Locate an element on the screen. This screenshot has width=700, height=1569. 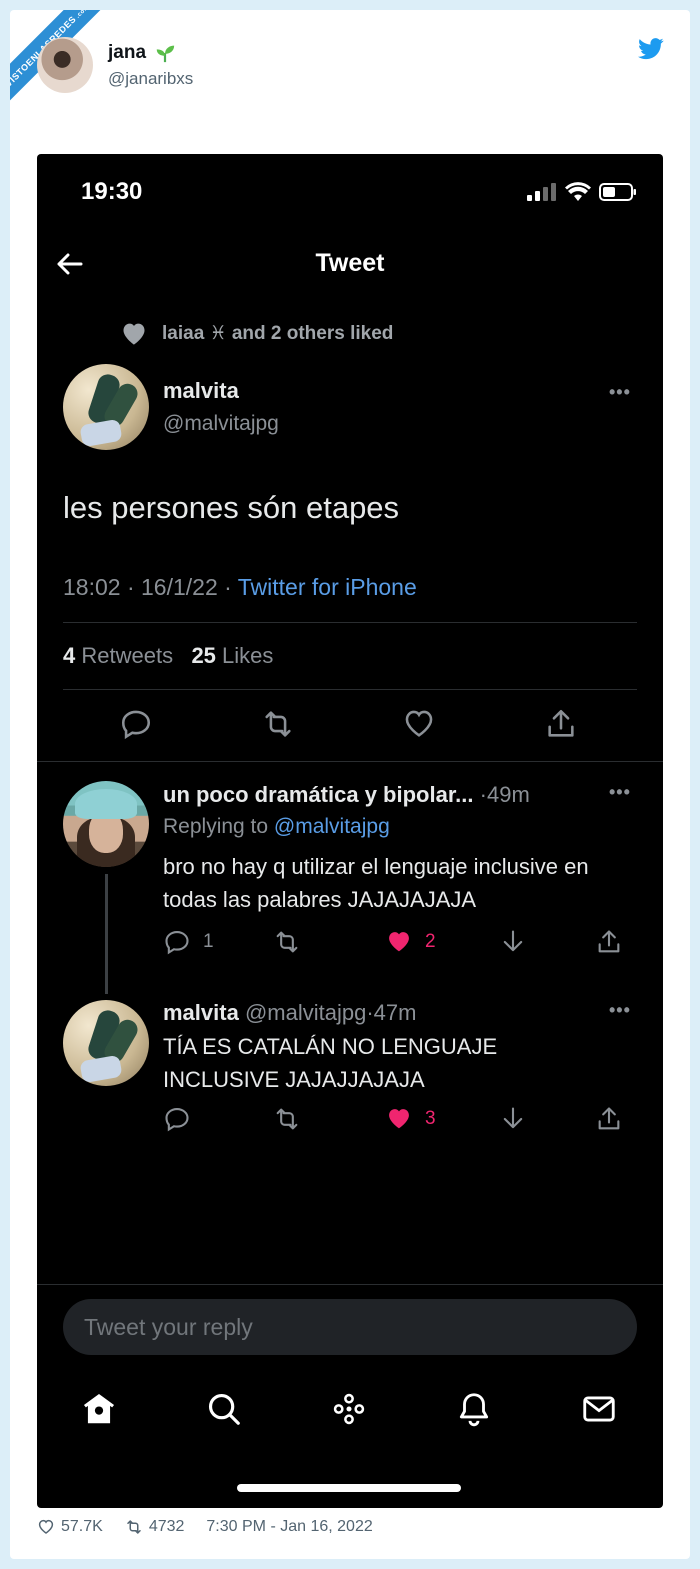
status-time: 19:30 is located at coordinates (112, 191).